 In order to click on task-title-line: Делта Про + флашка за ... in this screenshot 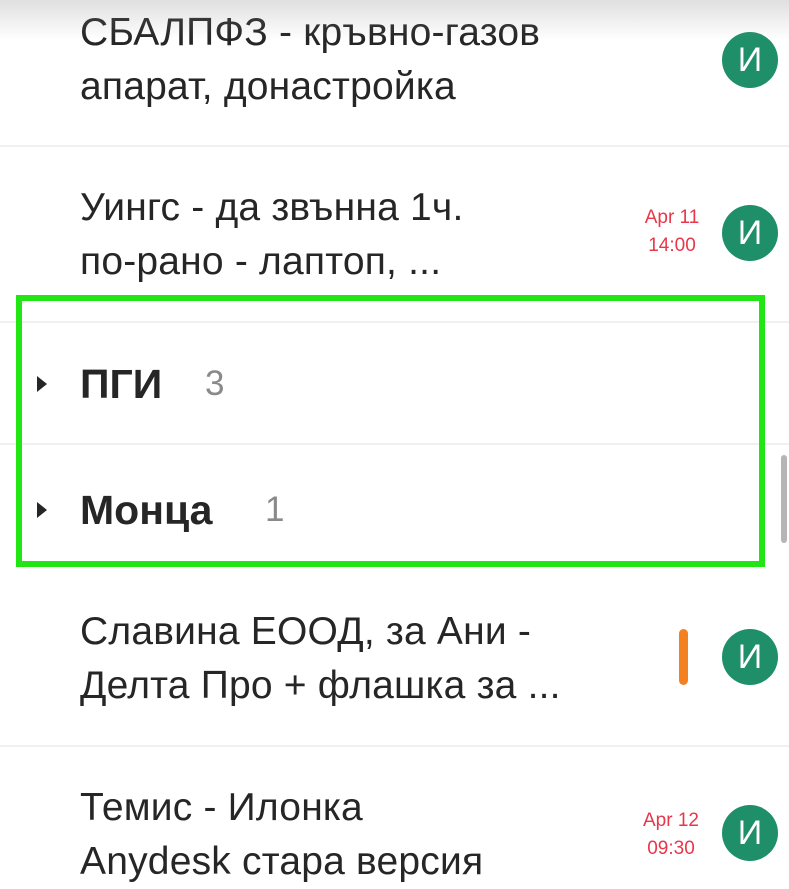, I will do `click(320, 685)`.